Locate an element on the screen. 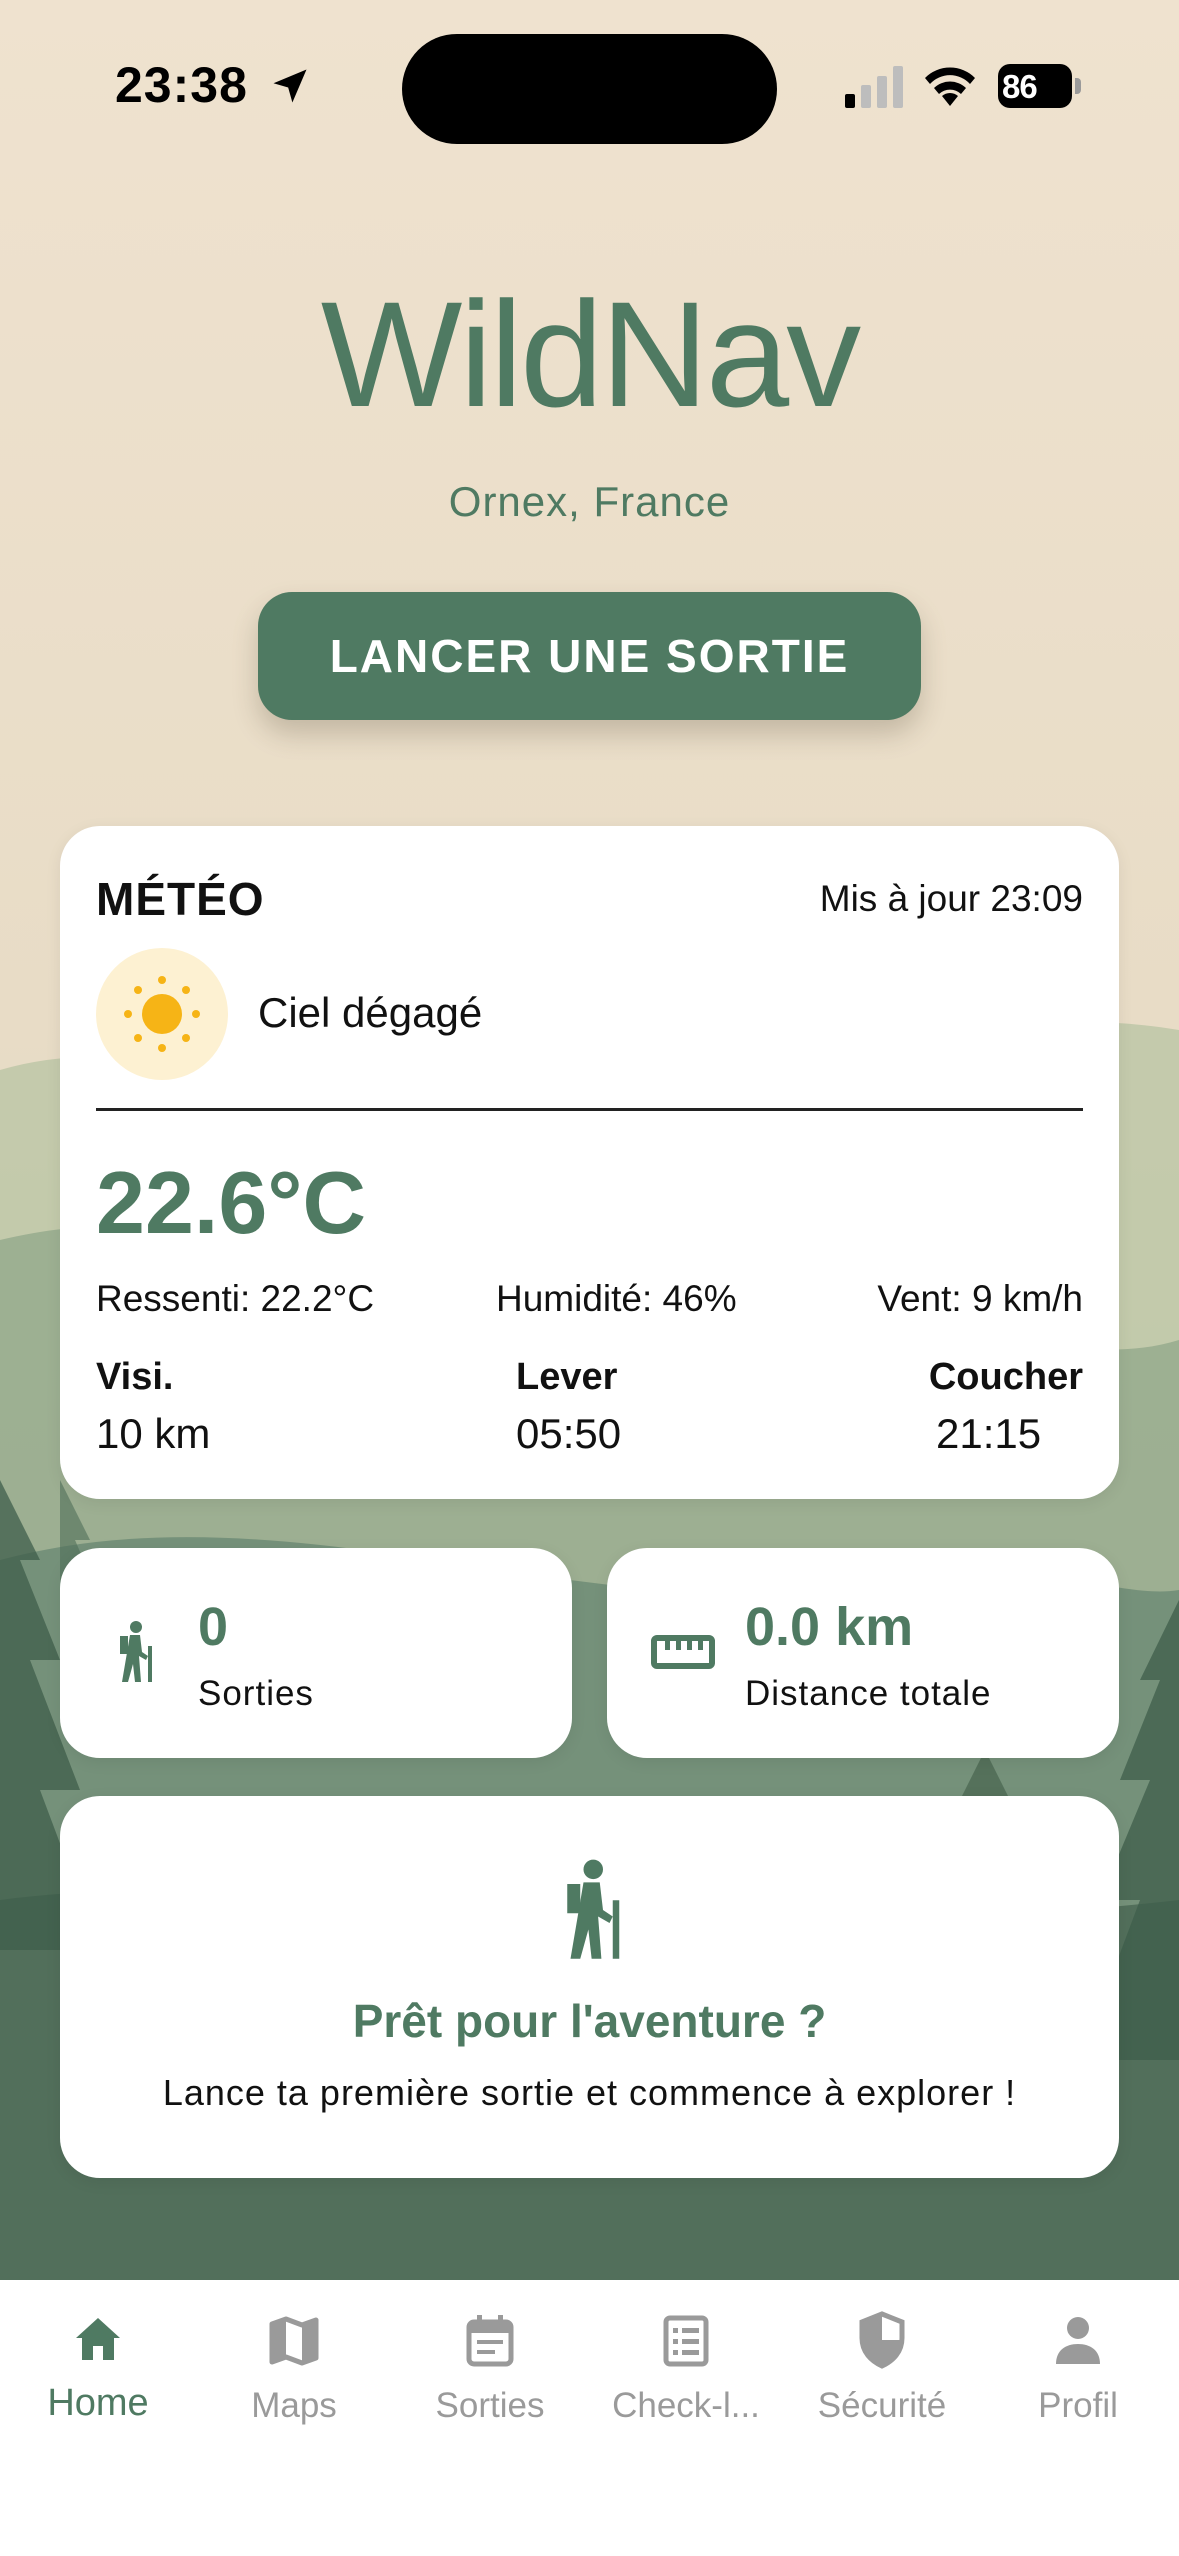  location-label: Ornex, France is located at coordinates (589, 501).